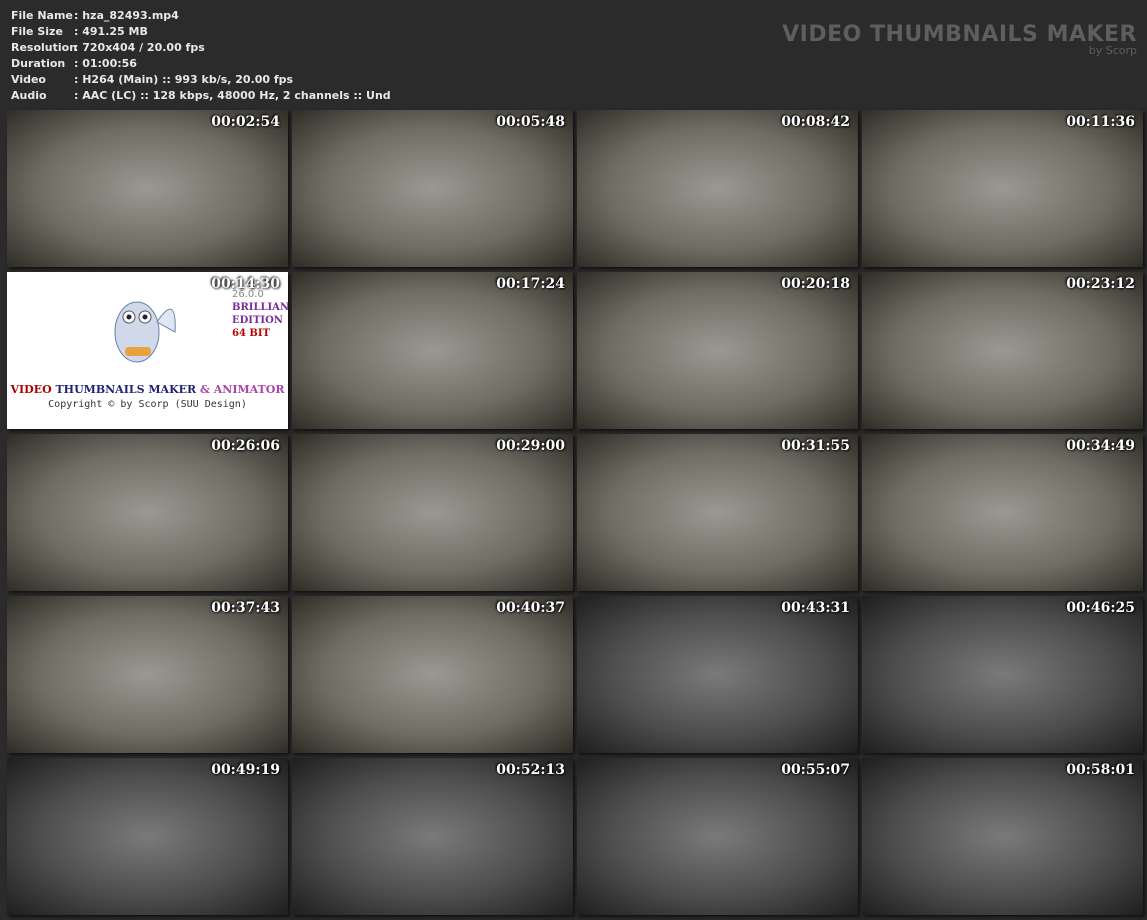  I want to click on thumbnail: 00:52:13, so click(432, 836).